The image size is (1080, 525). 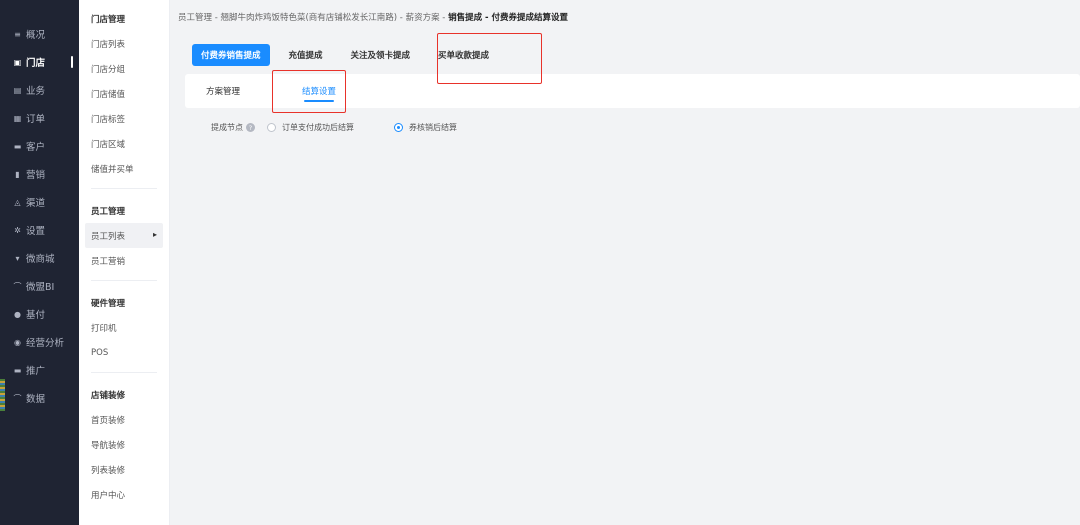 What do you see at coordinates (17, 258) in the screenshot?
I see `mall-icon: ▾` at bounding box center [17, 258].